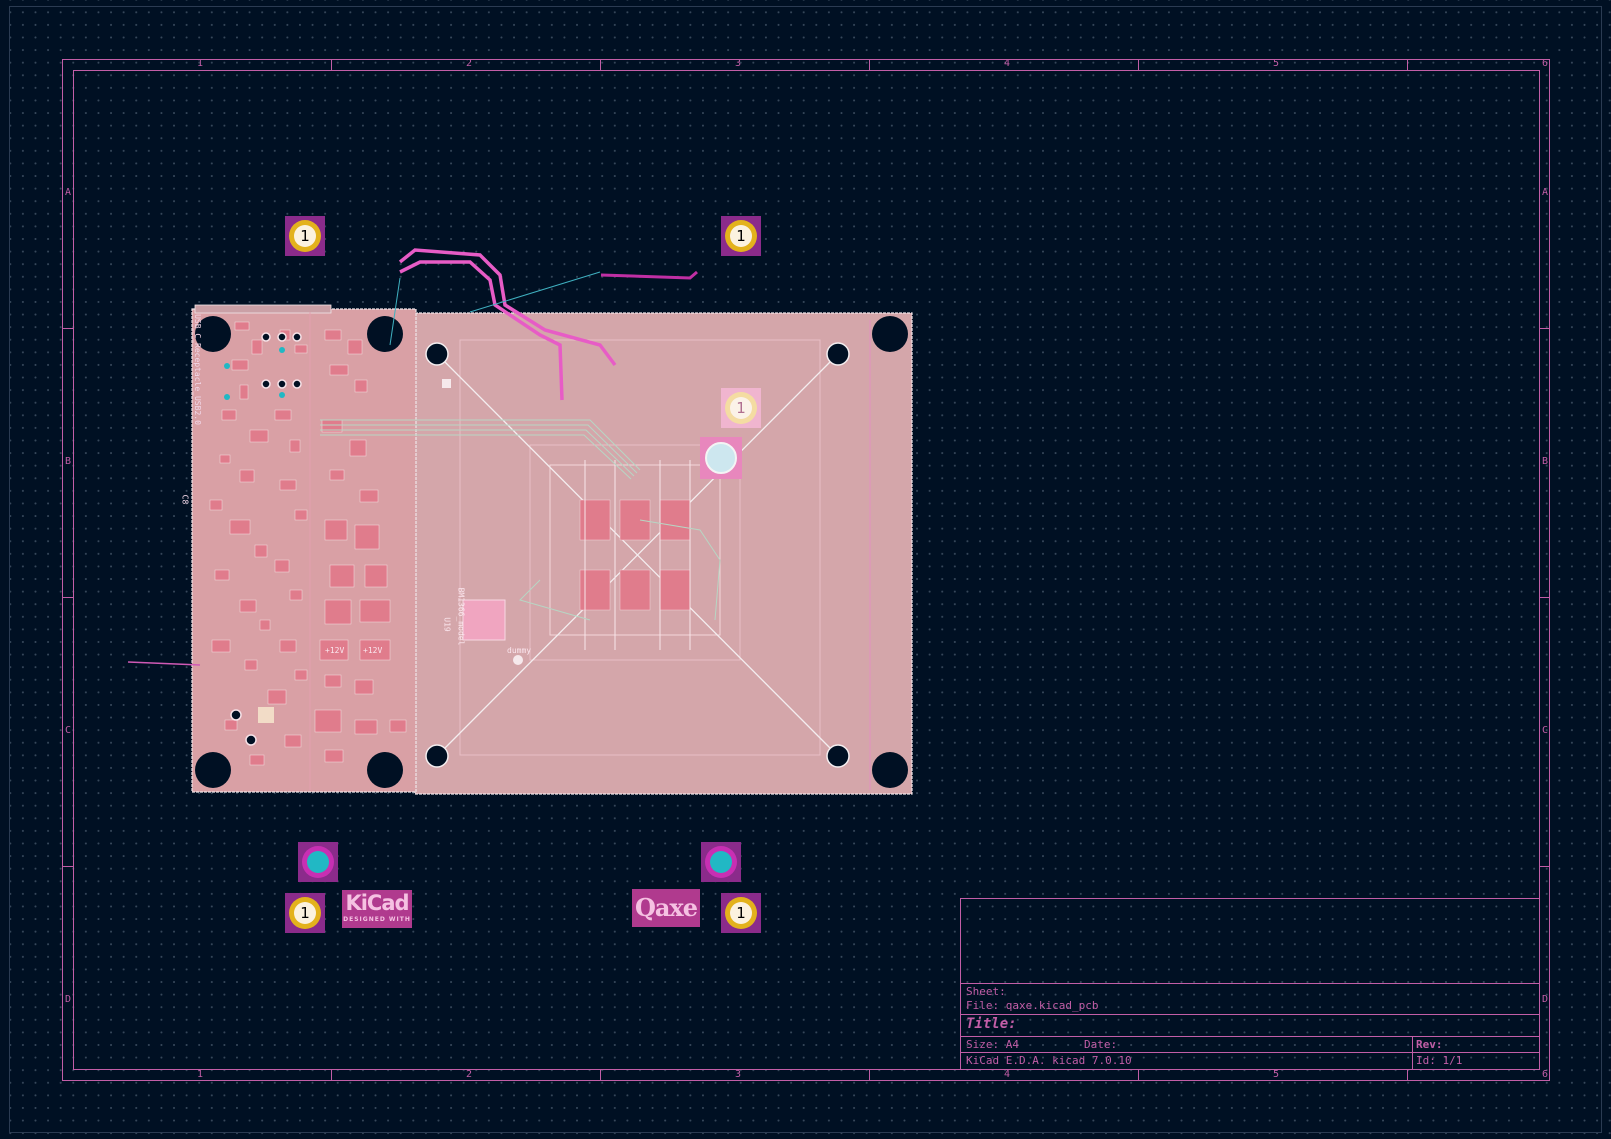 This screenshot has width=1611, height=1139. I want to click on title-block-vdivider, so click(1412, 1053).